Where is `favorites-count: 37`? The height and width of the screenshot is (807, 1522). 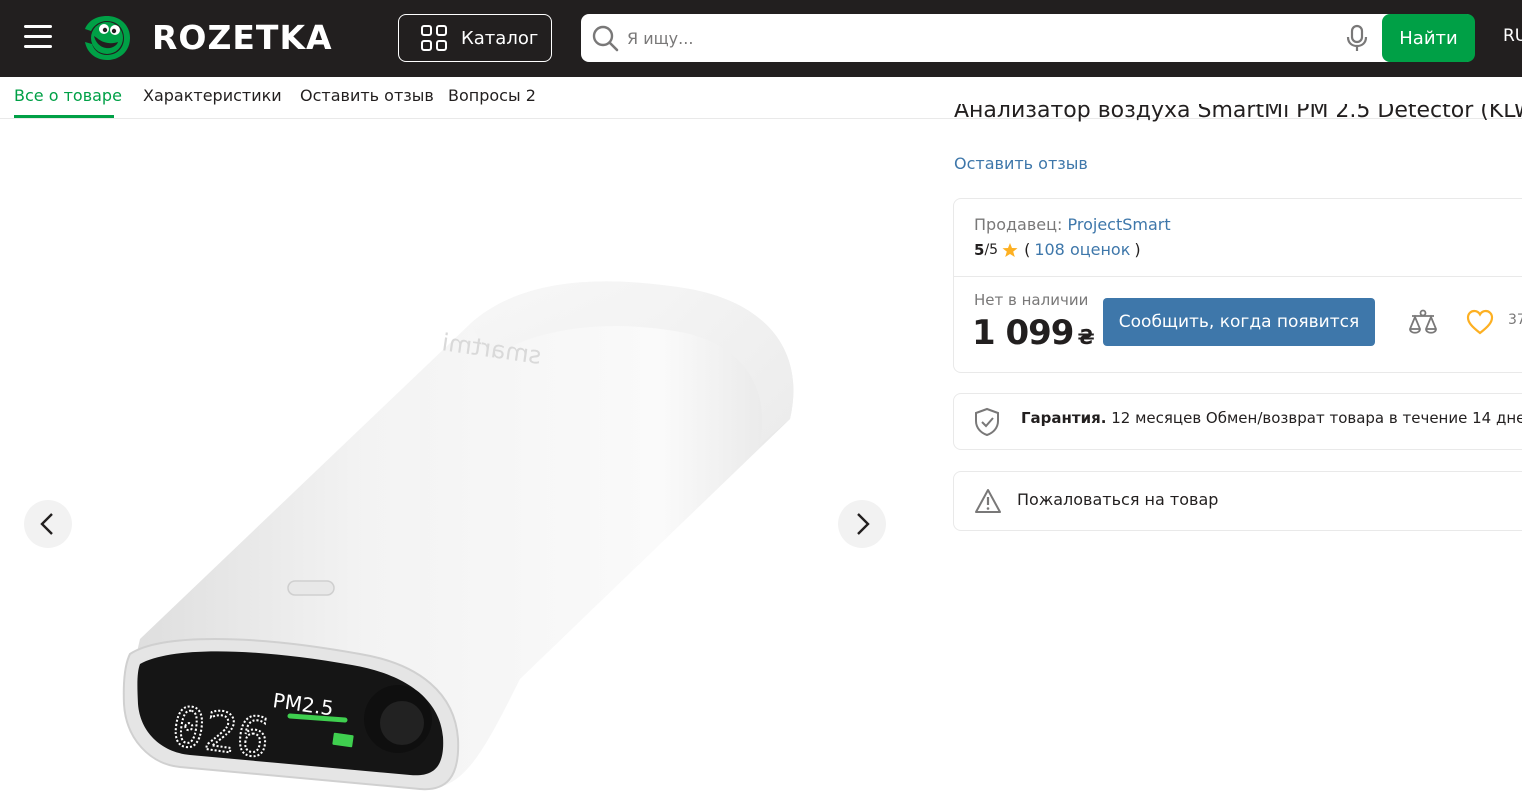 favorites-count: 37 is located at coordinates (1515, 320).